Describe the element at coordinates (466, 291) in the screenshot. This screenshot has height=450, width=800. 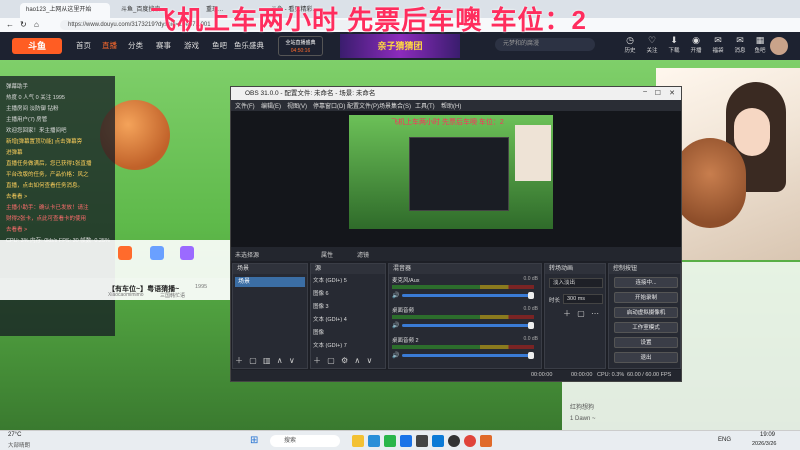
I see `mixer-channel: 麦克风/Aux 0.0 dB 🔊` at that location.